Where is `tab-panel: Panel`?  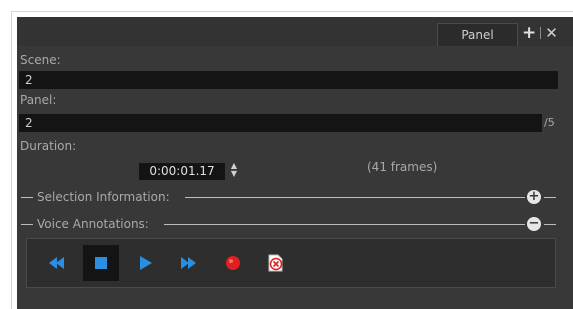
tab-panel: Panel is located at coordinates (477, 34).